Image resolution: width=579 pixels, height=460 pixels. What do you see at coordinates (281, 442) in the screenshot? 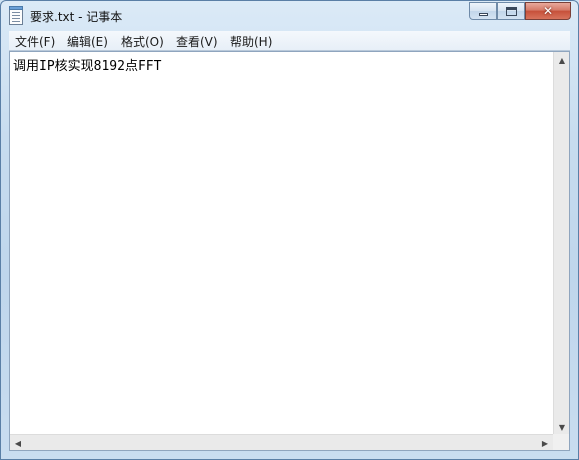
I see `horizontal-scrollbar: ◀ ▶` at bounding box center [281, 442].